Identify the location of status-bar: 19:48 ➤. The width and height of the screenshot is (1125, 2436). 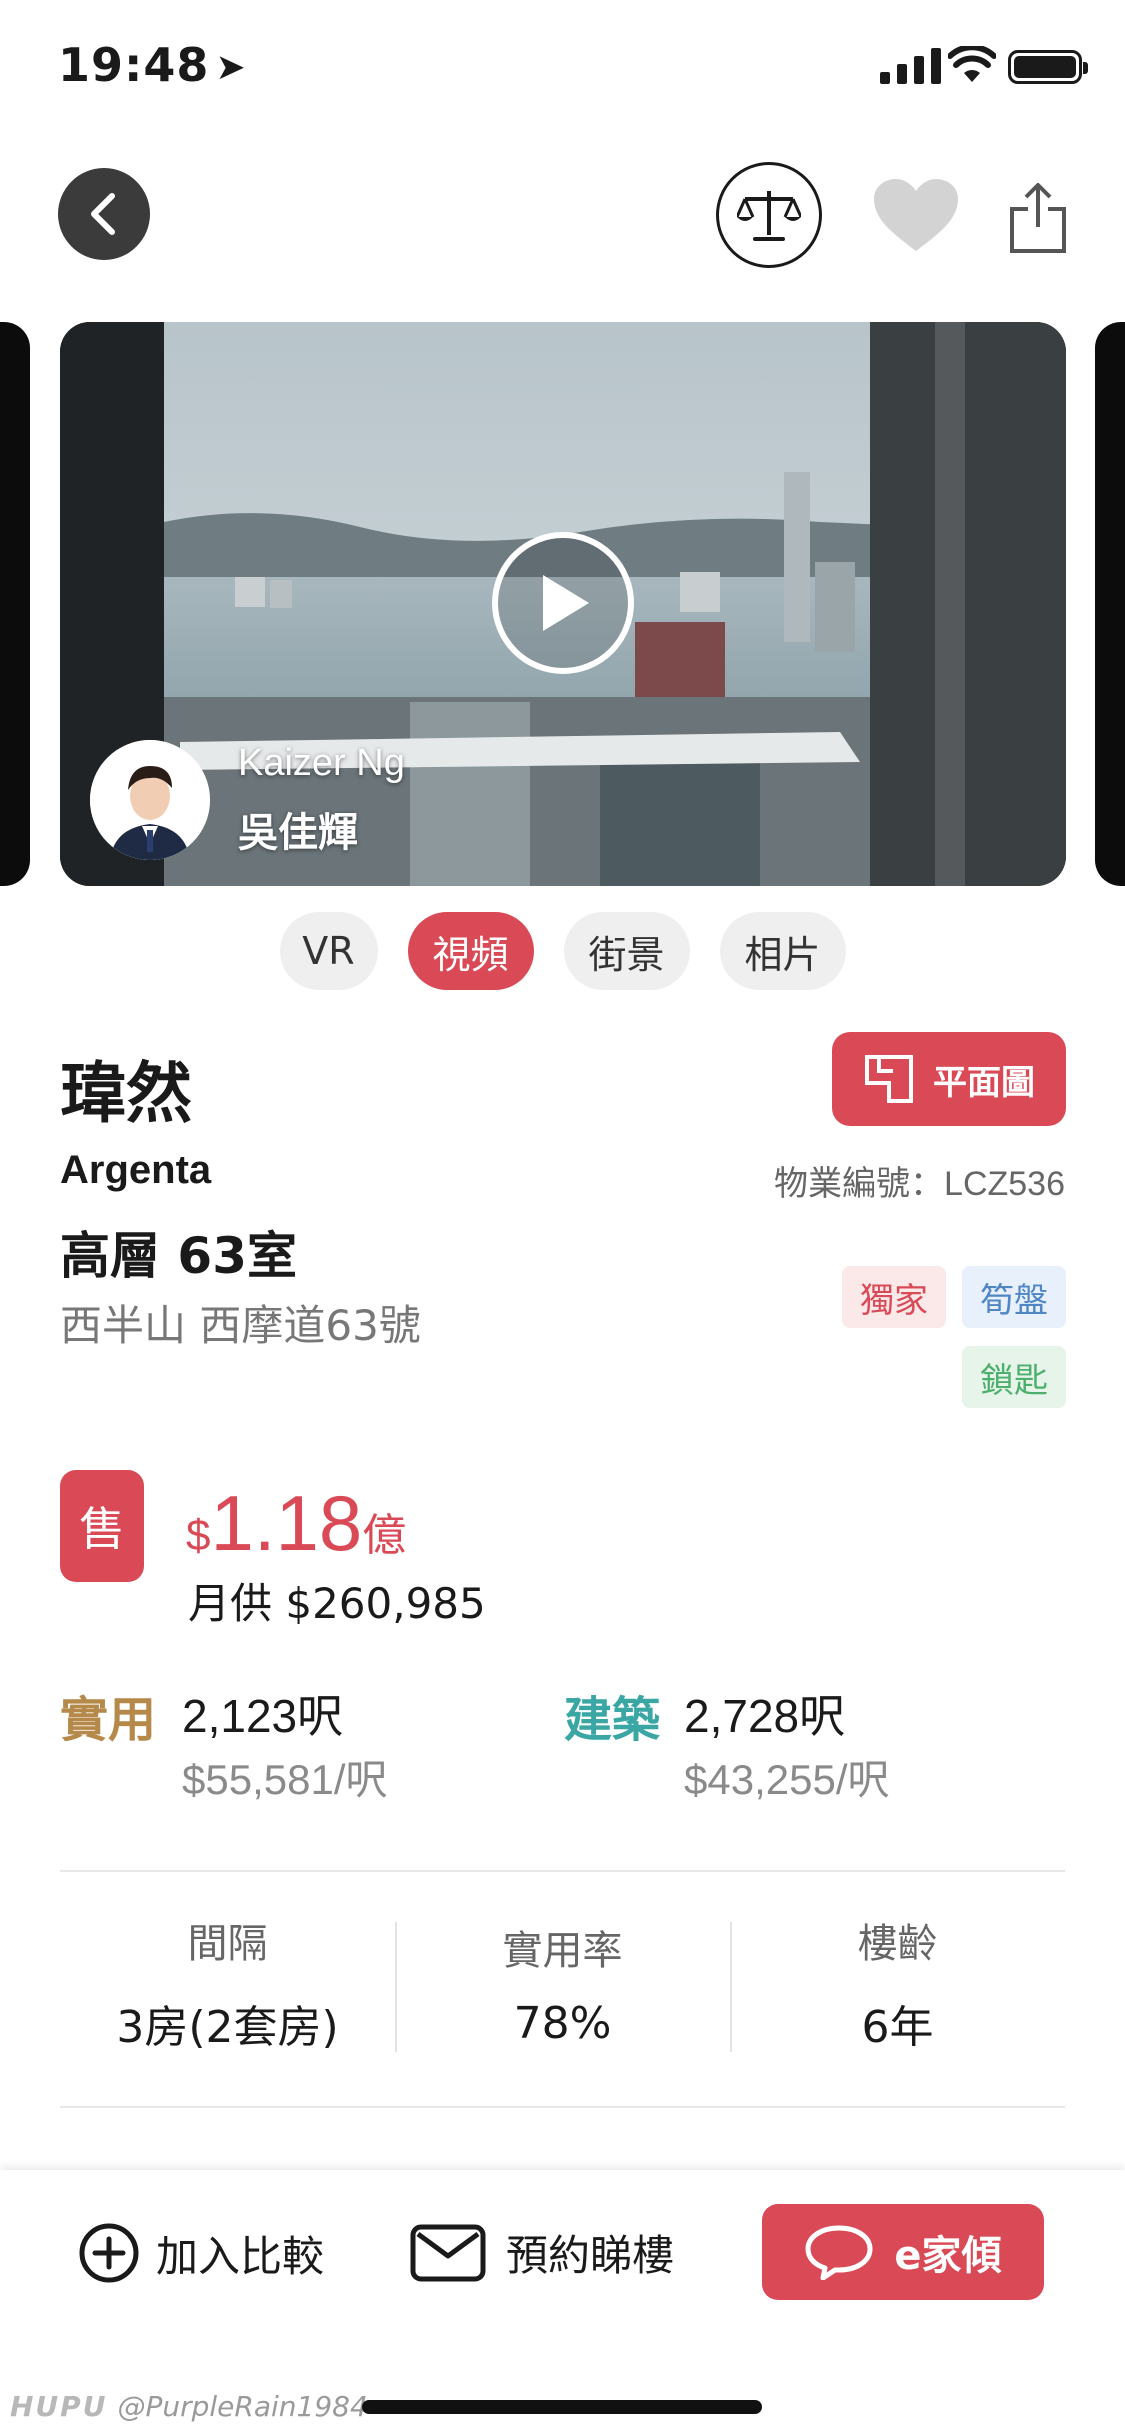
(562, 70).